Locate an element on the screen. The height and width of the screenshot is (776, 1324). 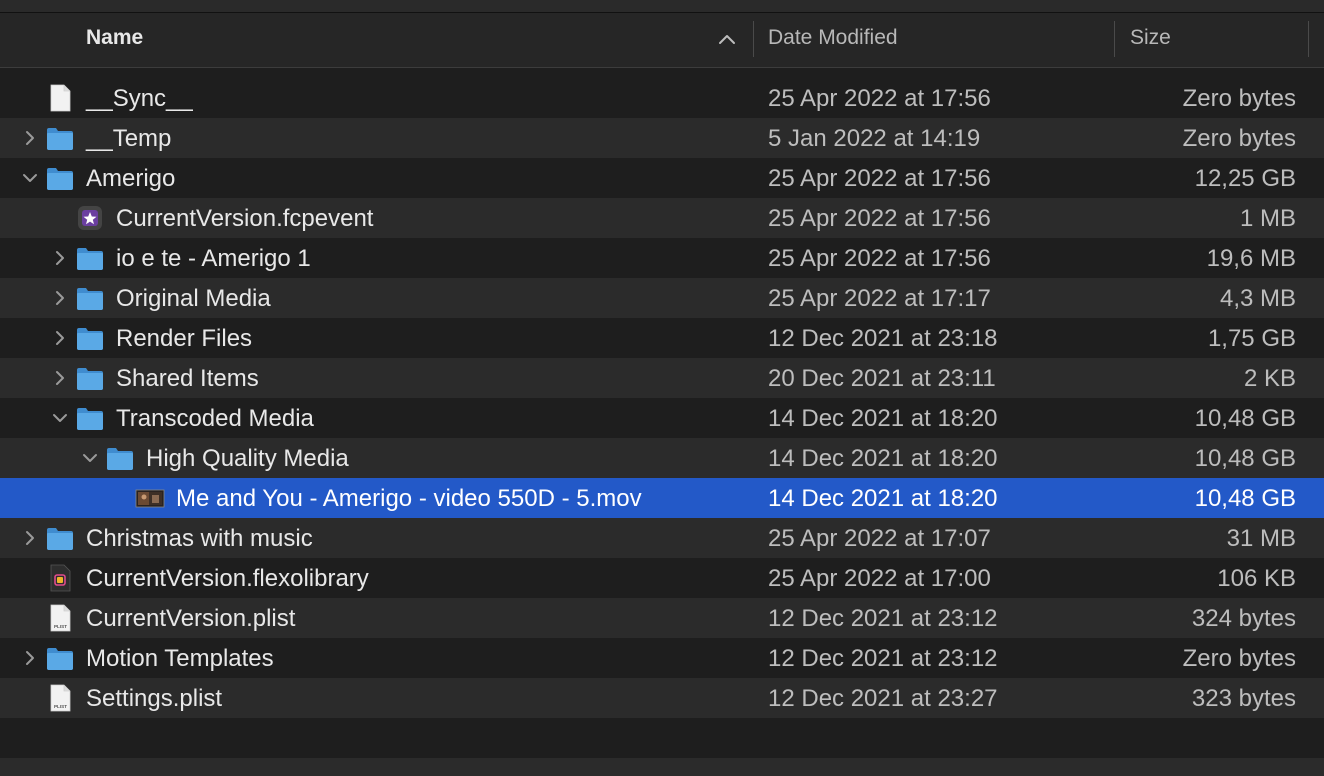
file-name: Shared Items is located at coordinates (187, 378).